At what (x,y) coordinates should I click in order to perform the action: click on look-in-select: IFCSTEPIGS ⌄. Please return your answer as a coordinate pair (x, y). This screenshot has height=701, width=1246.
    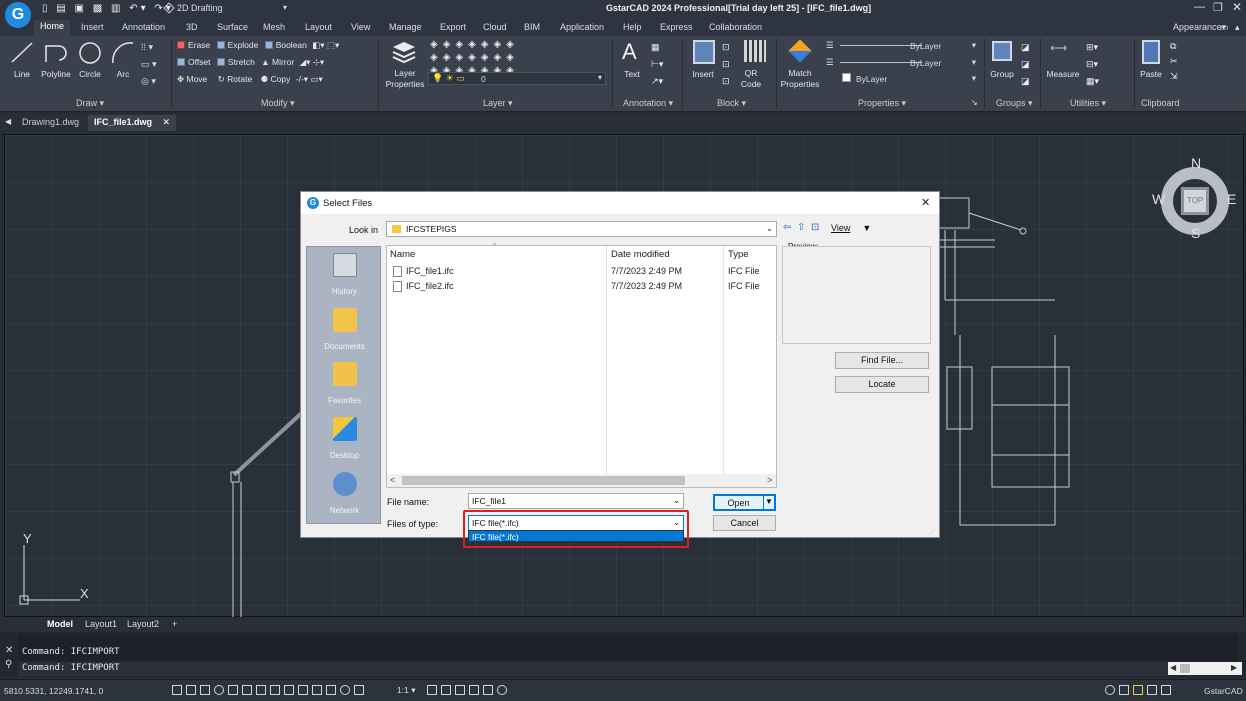
    Looking at the image, I should click on (581, 229).